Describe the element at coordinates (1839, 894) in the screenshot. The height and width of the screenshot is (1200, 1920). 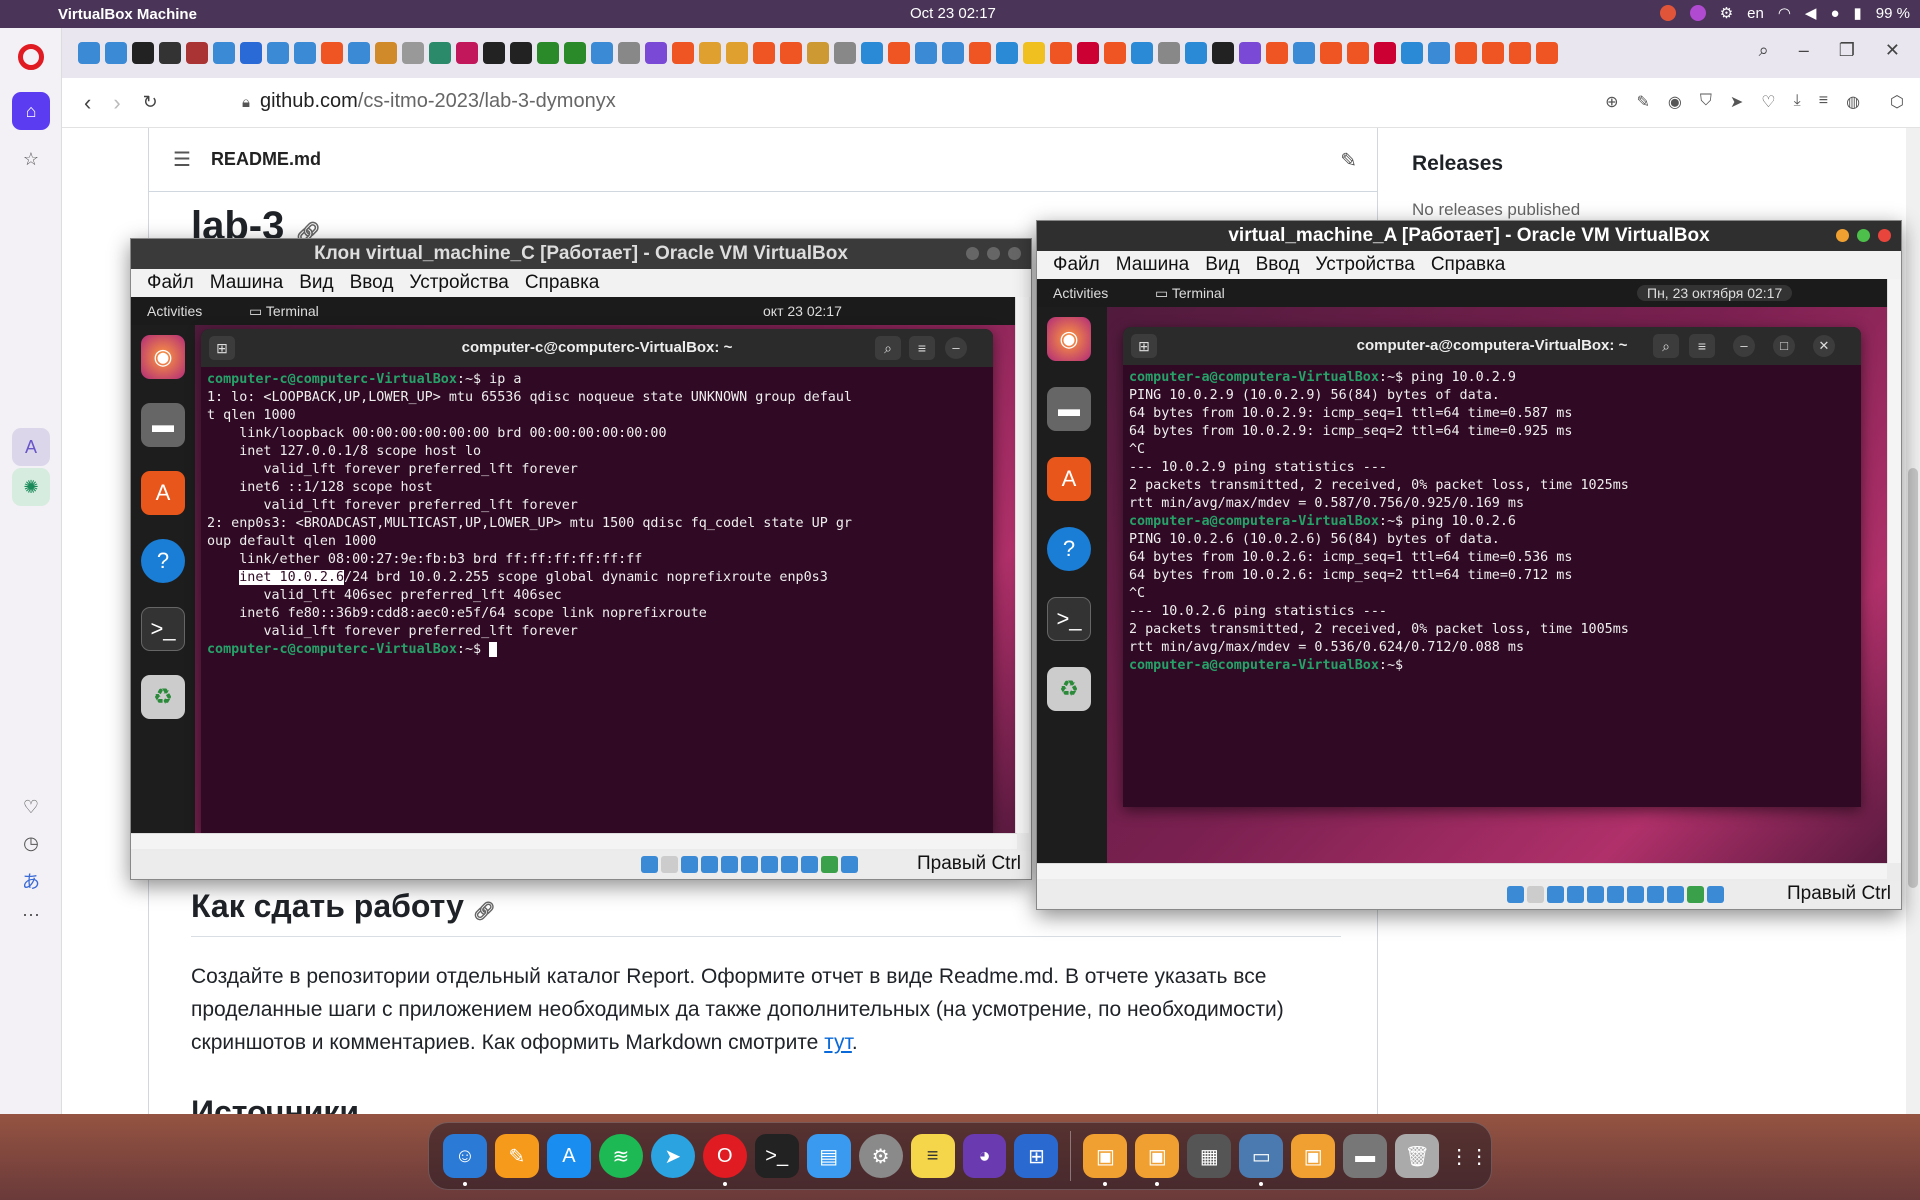
I see `host-key-label: Правый Ctrl` at that location.